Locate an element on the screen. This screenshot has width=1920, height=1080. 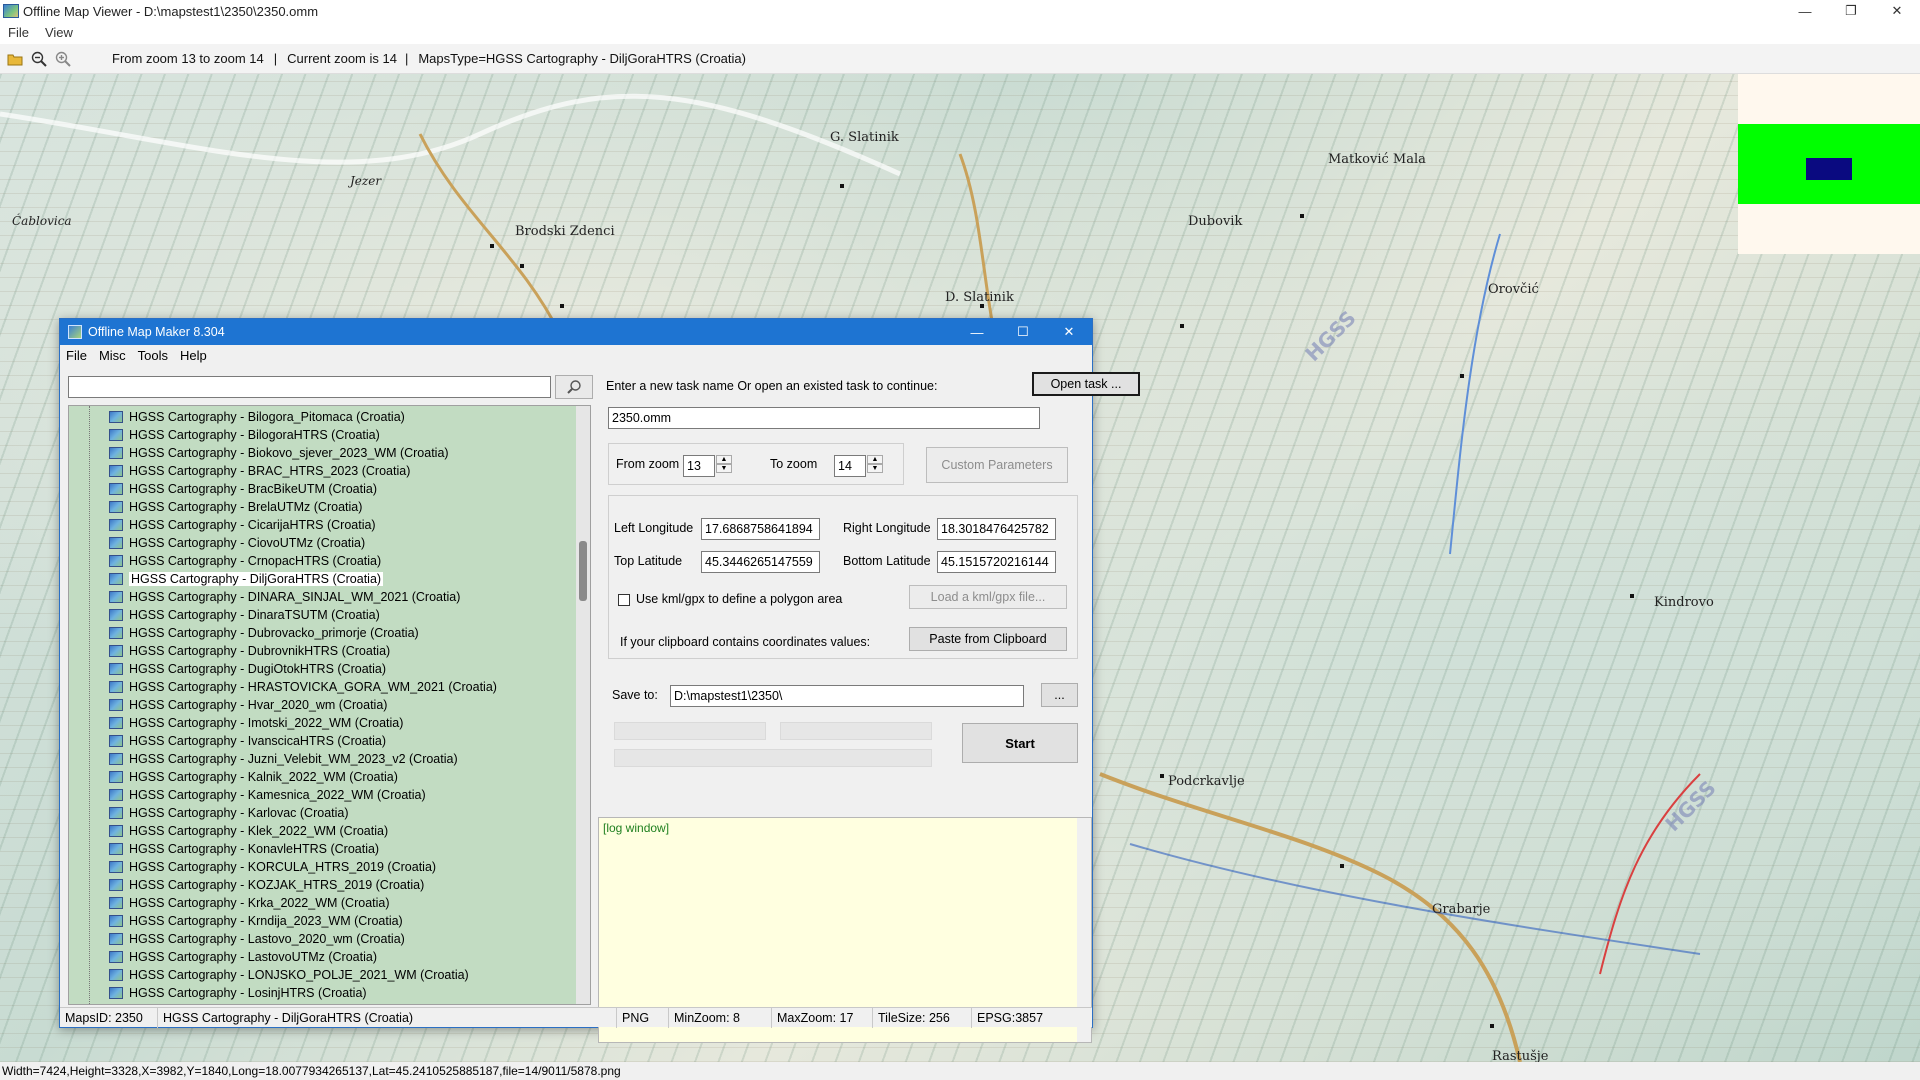
paste-clipboard-button: Paste from Clipboard is located at coordinates (988, 639).